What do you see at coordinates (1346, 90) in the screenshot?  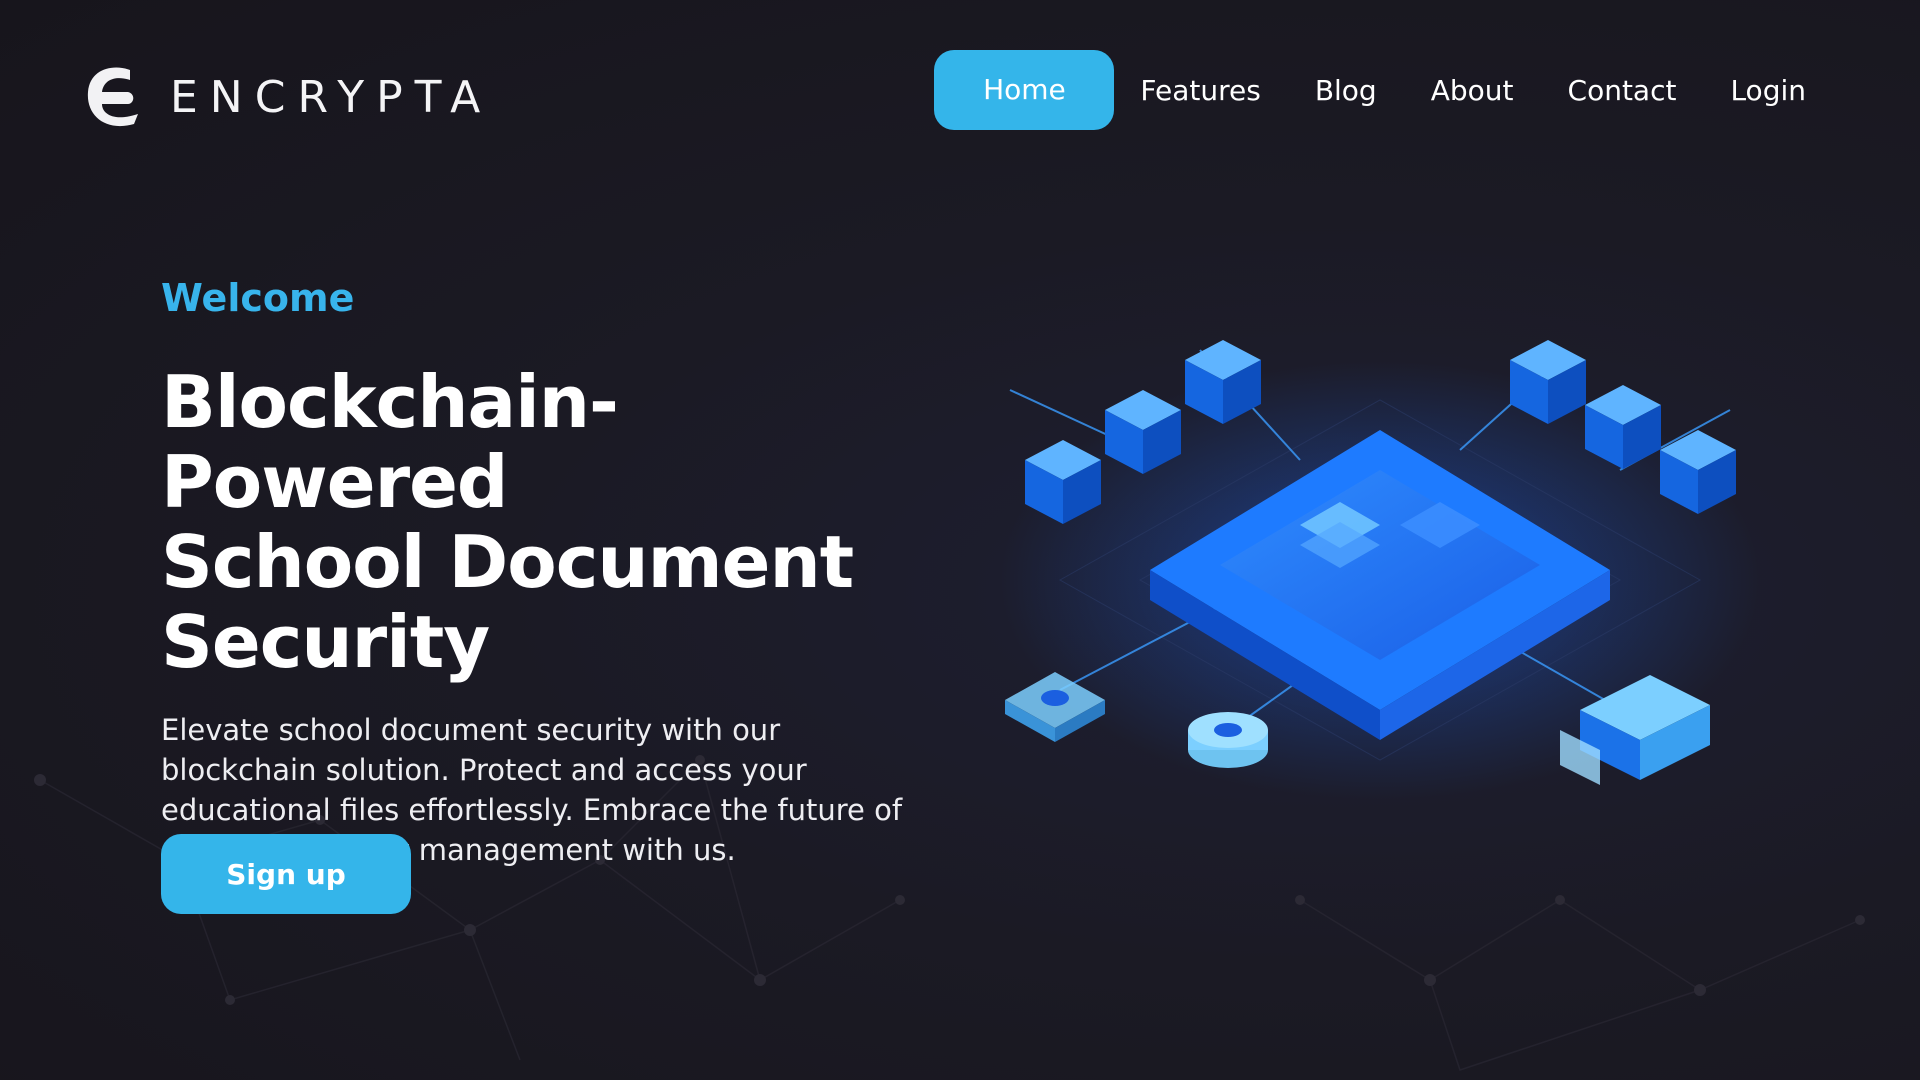 I see `nav-blog: Blog` at bounding box center [1346, 90].